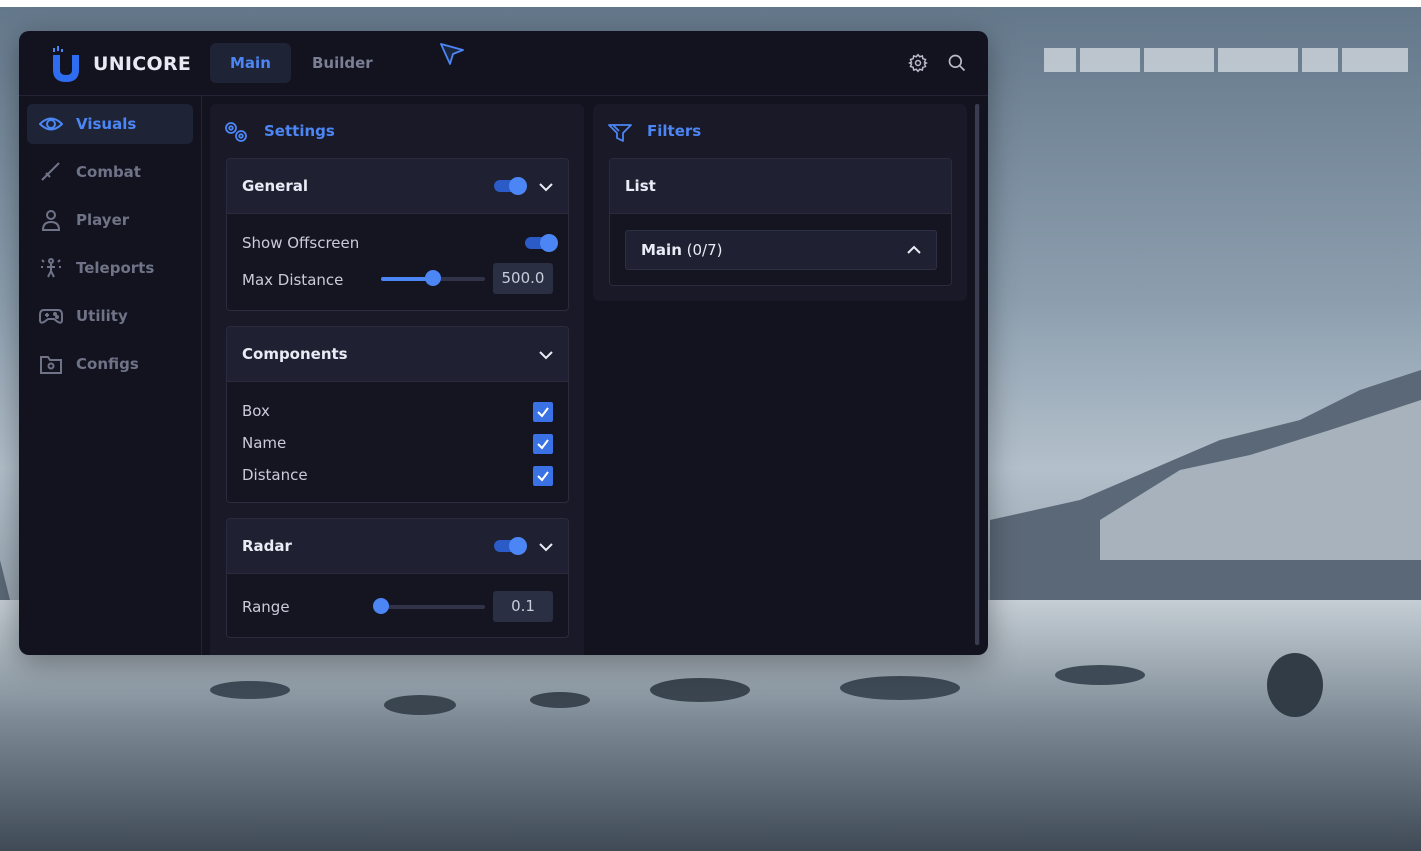 Image resolution: width=1421 pixels, height=851 pixels. I want to click on components-title: Components, so click(295, 354).